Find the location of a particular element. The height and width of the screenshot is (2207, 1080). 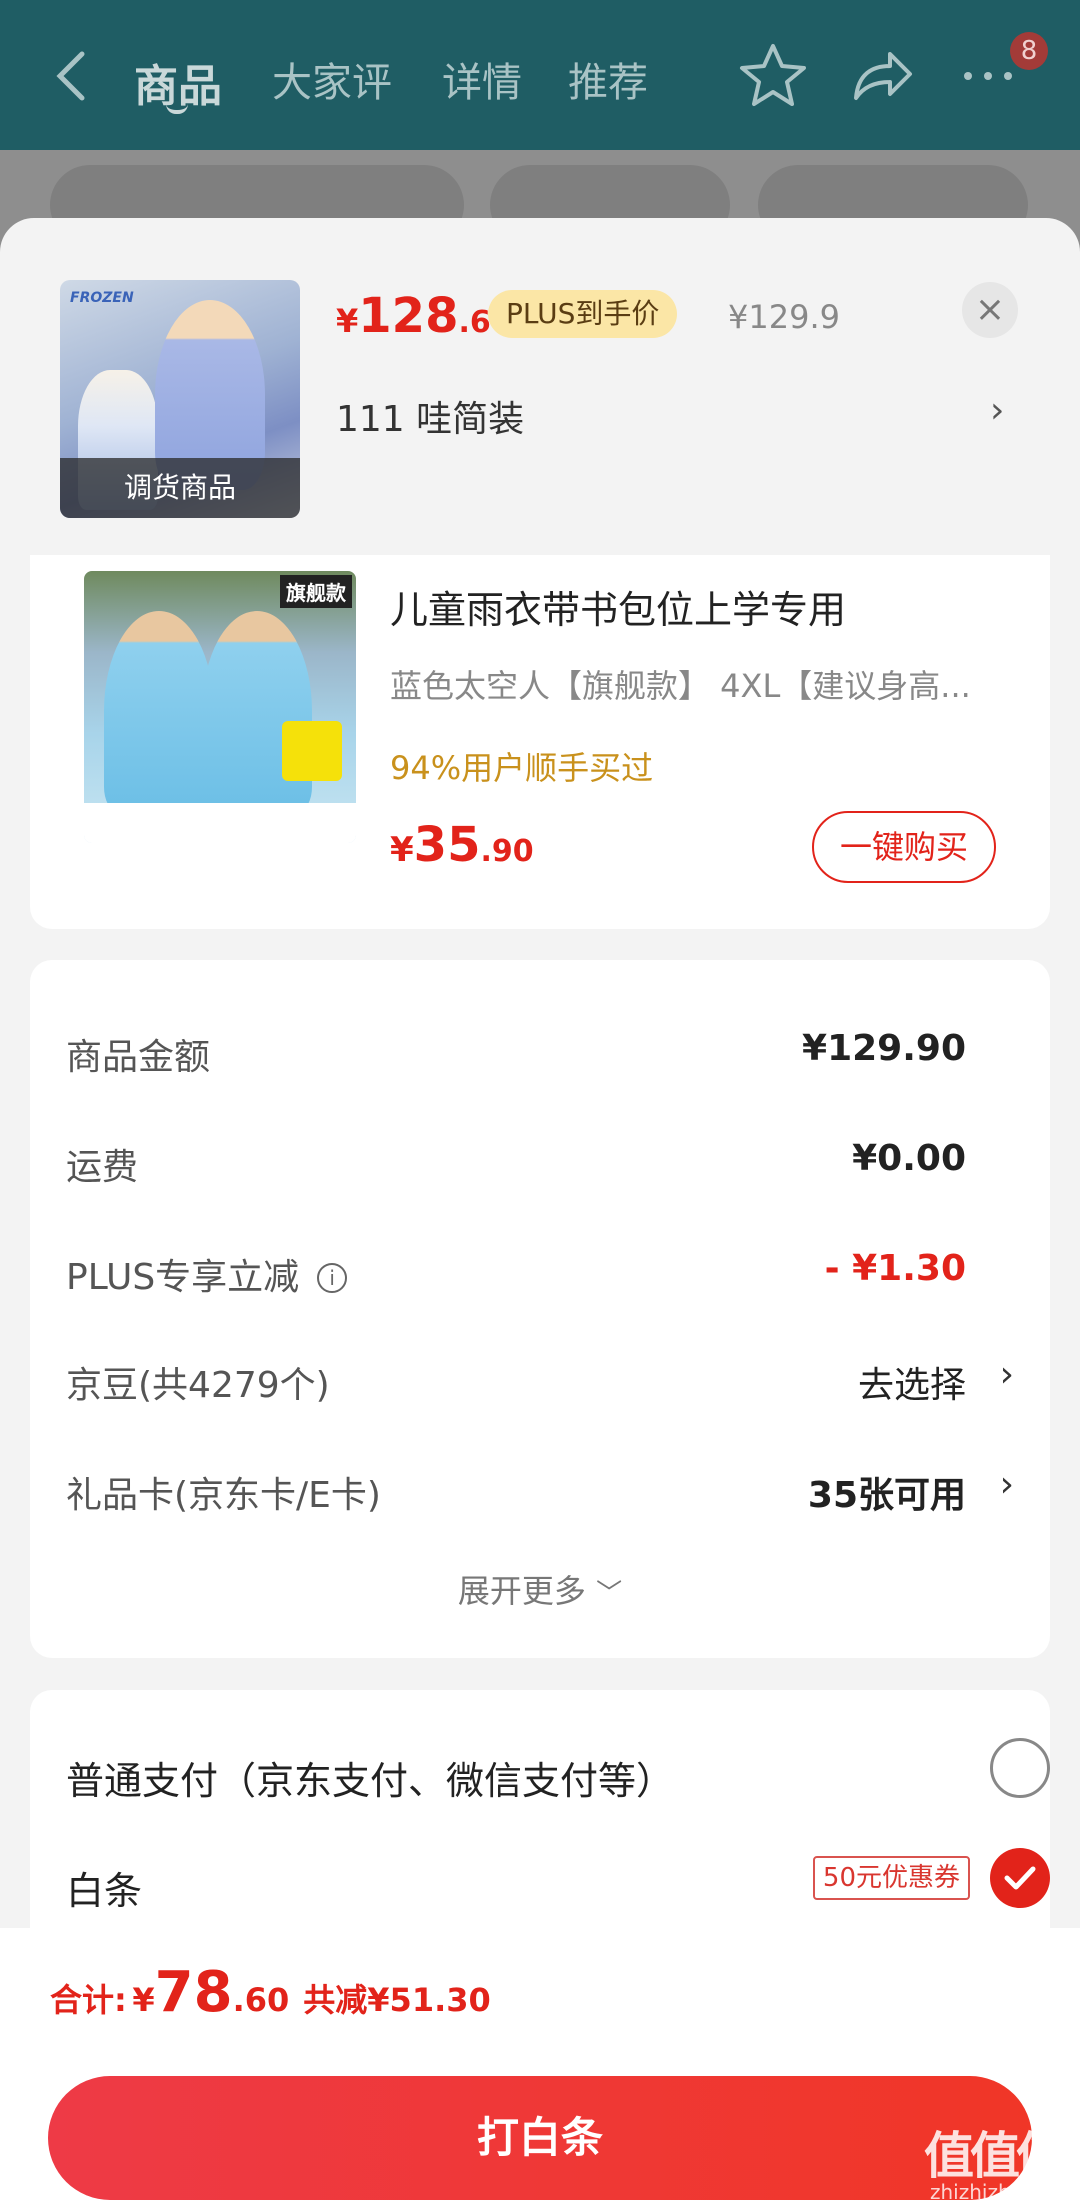

giftcard-label: 礼品卡(京东卡/E卡) is located at coordinates (223, 1495).